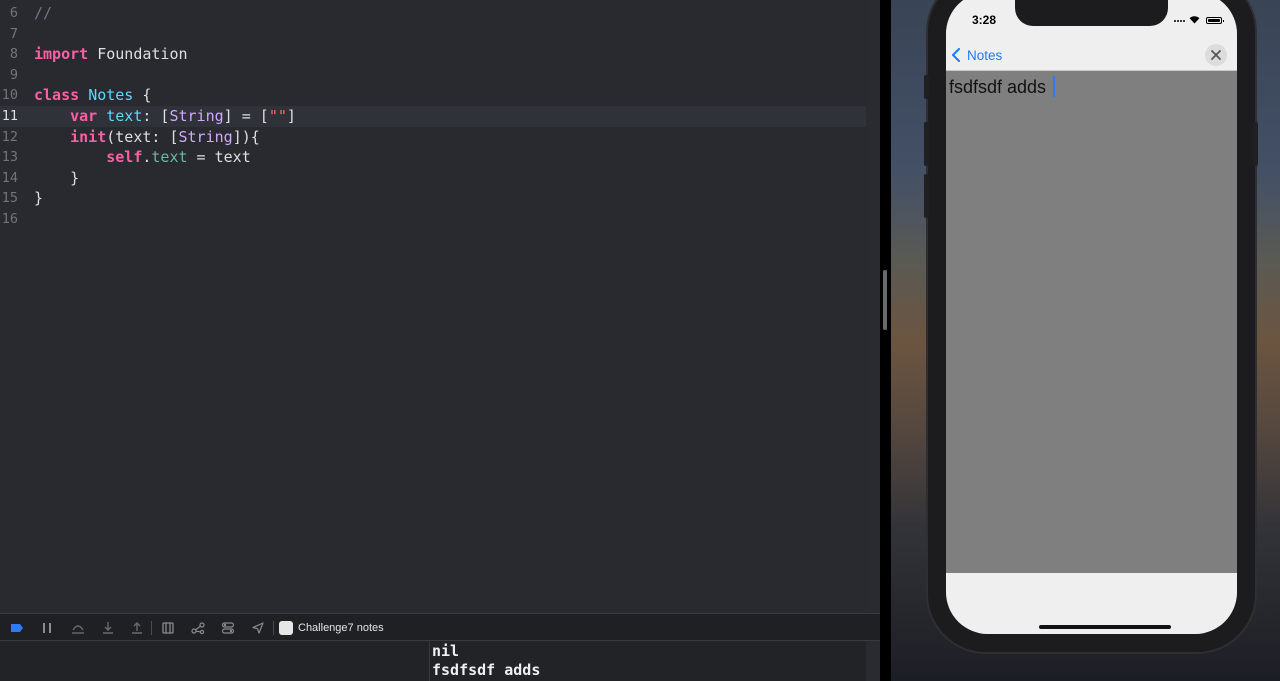 The width and height of the screenshot is (1280, 681). What do you see at coordinates (9, 116) in the screenshot?
I see `line-number: 11` at bounding box center [9, 116].